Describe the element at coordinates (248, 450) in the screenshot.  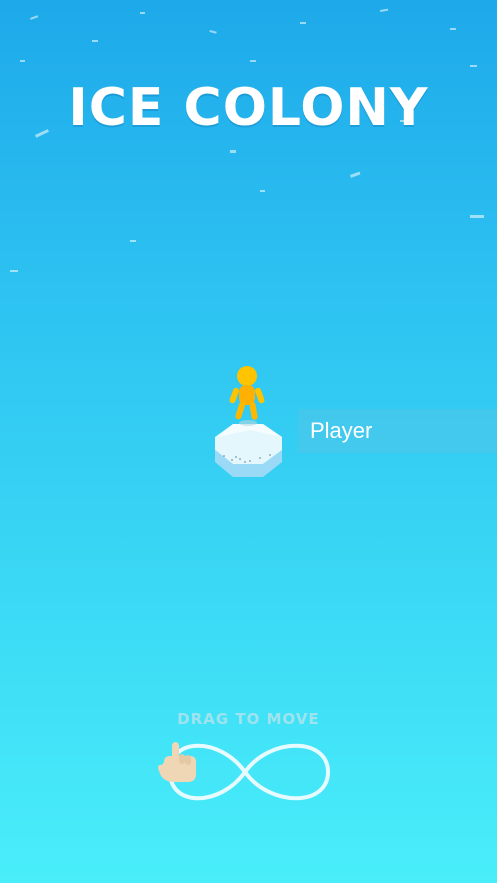
I see `ice-floe` at that location.